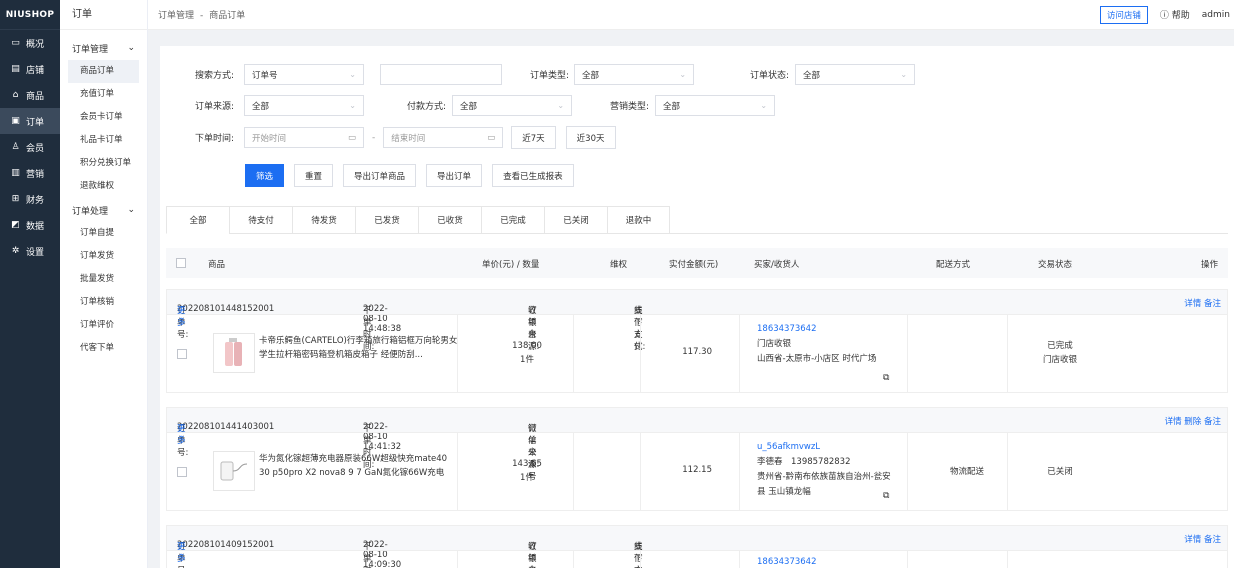  Describe the element at coordinates (103, 302) in the screenshot. I see `subnav-item-verify: 订单核销` at that location.